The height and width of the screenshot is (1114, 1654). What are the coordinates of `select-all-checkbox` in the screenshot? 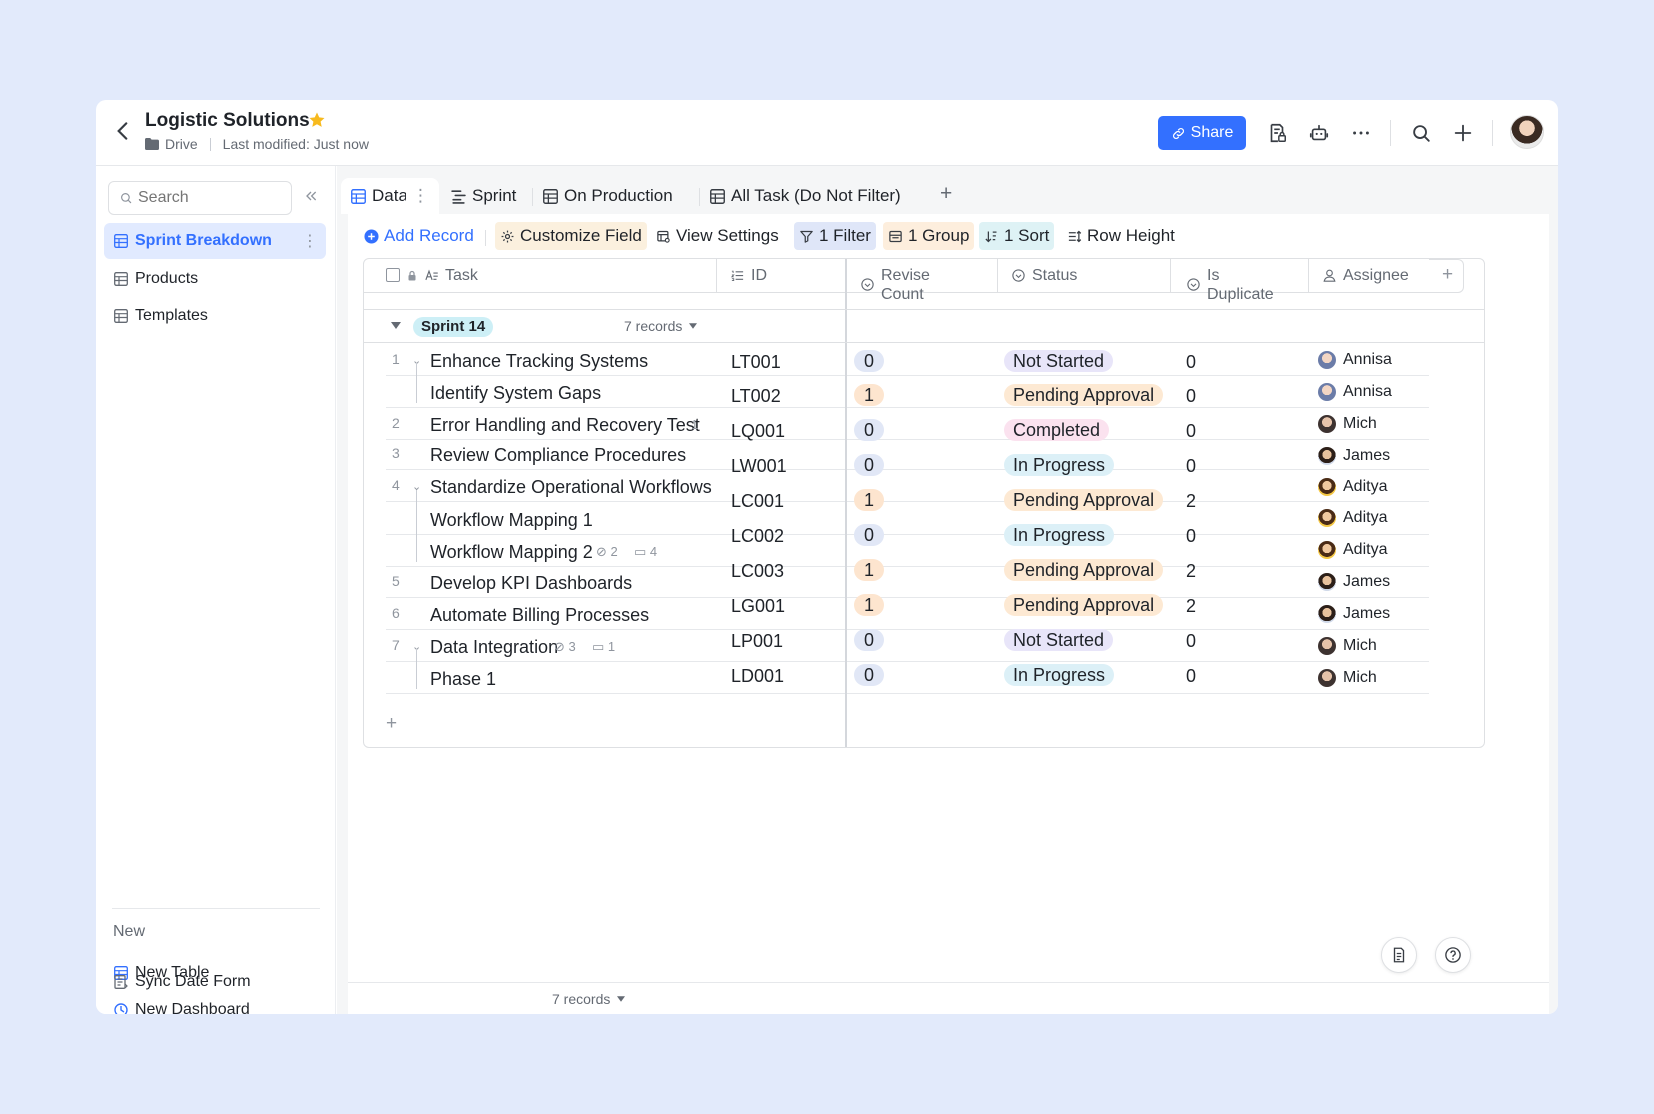 It's located at (393, 275).